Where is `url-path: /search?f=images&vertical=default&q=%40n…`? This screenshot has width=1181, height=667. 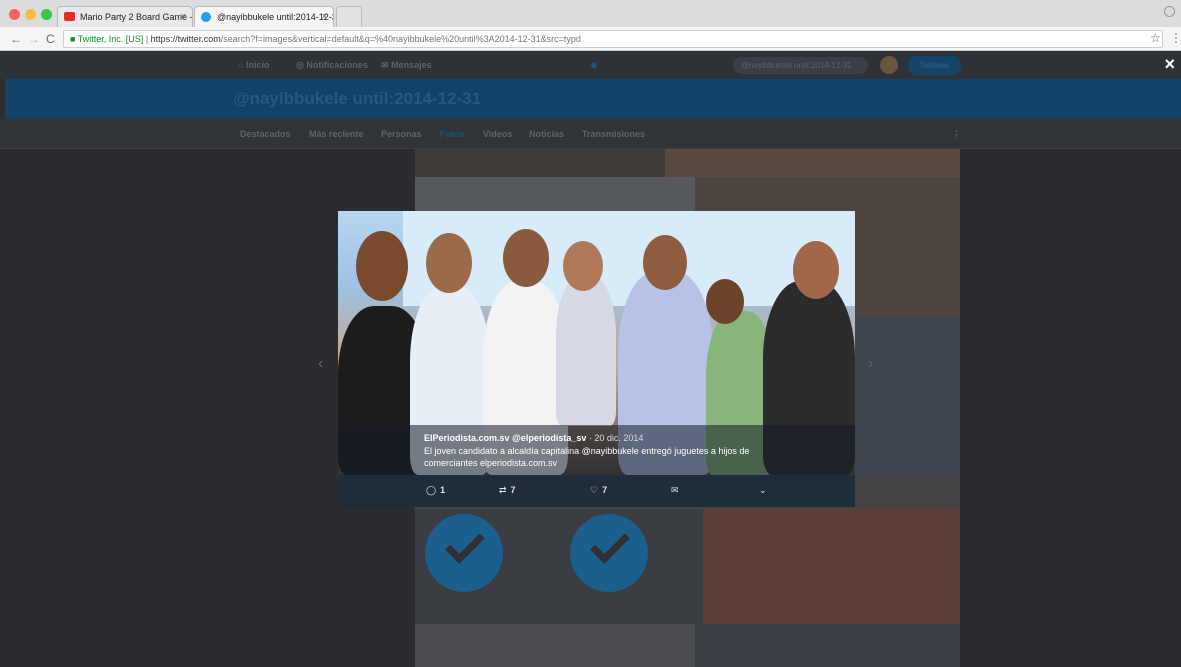
url-path: /search?f=images&vertical=default&q=%40n… is located at coordinates (400, 39).